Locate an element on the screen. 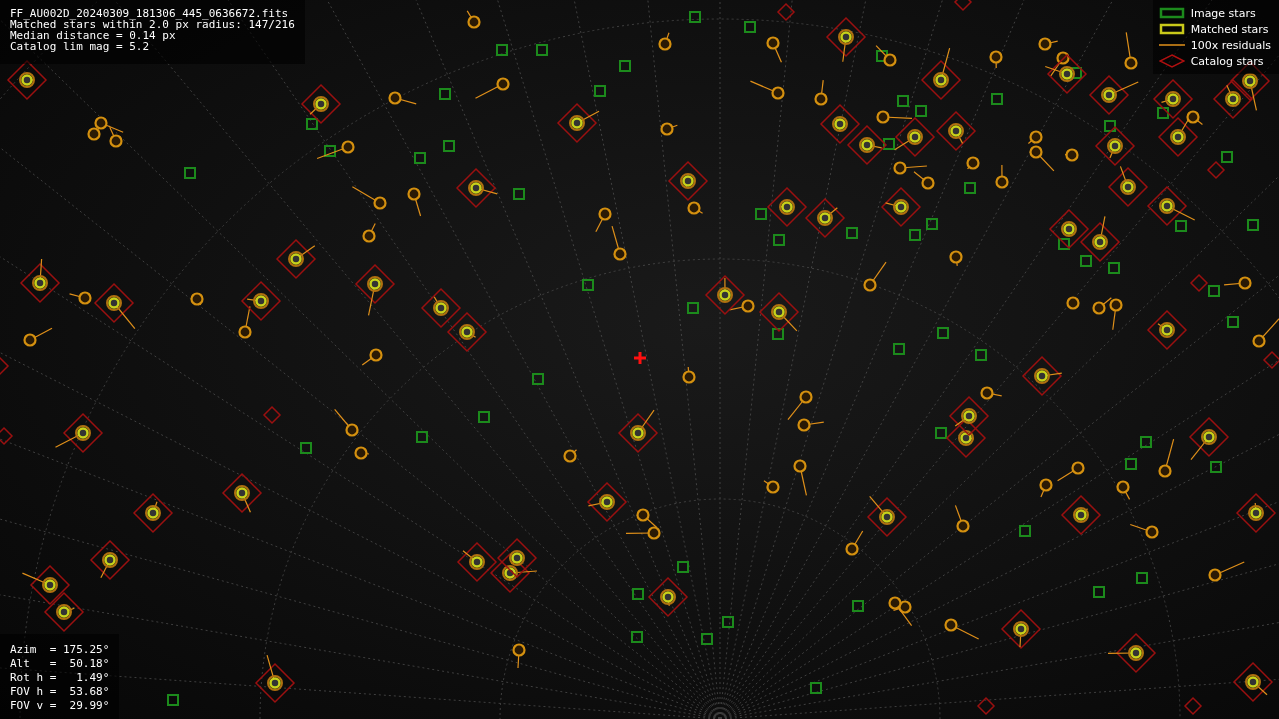  center-cross-icon is located at coordinates (640, 358).